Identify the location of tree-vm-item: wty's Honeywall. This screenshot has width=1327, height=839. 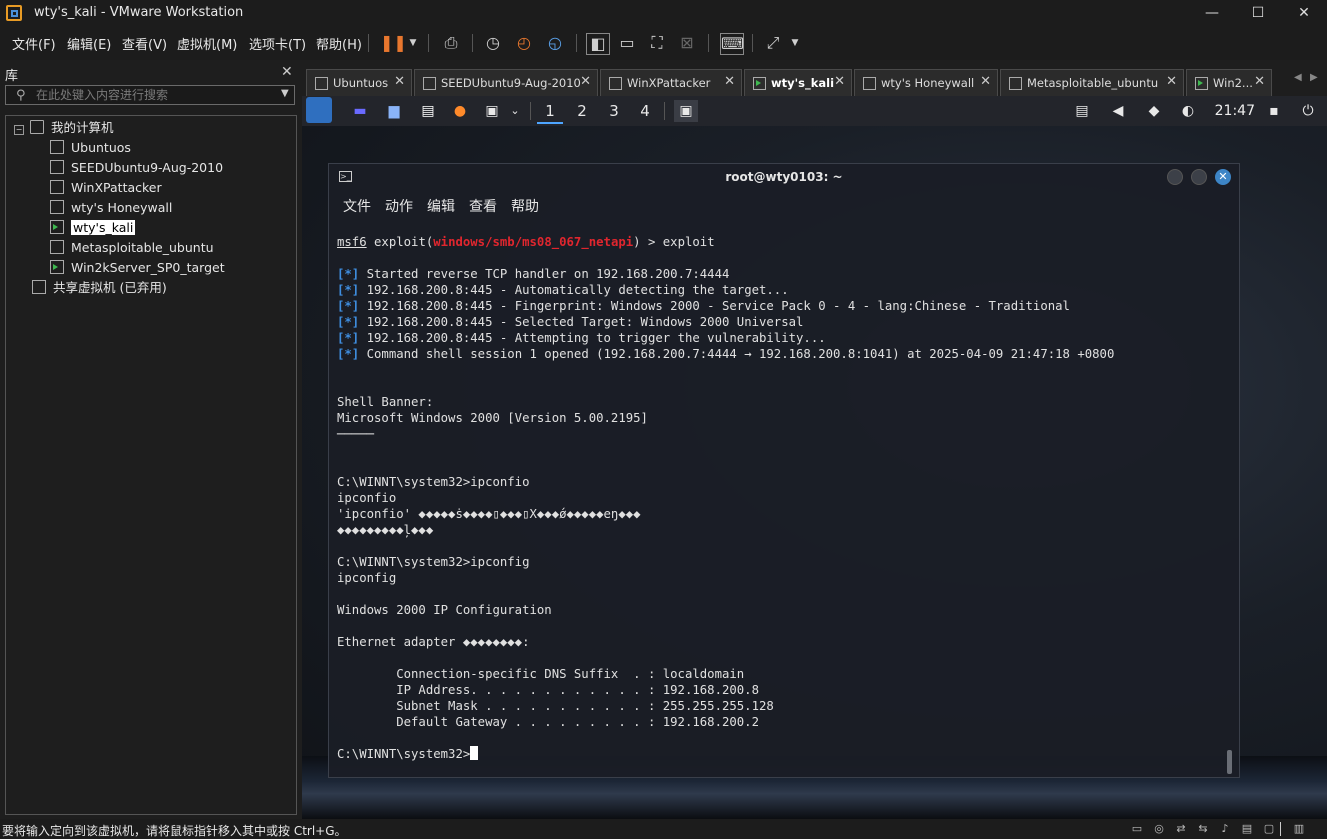
(111, 208).